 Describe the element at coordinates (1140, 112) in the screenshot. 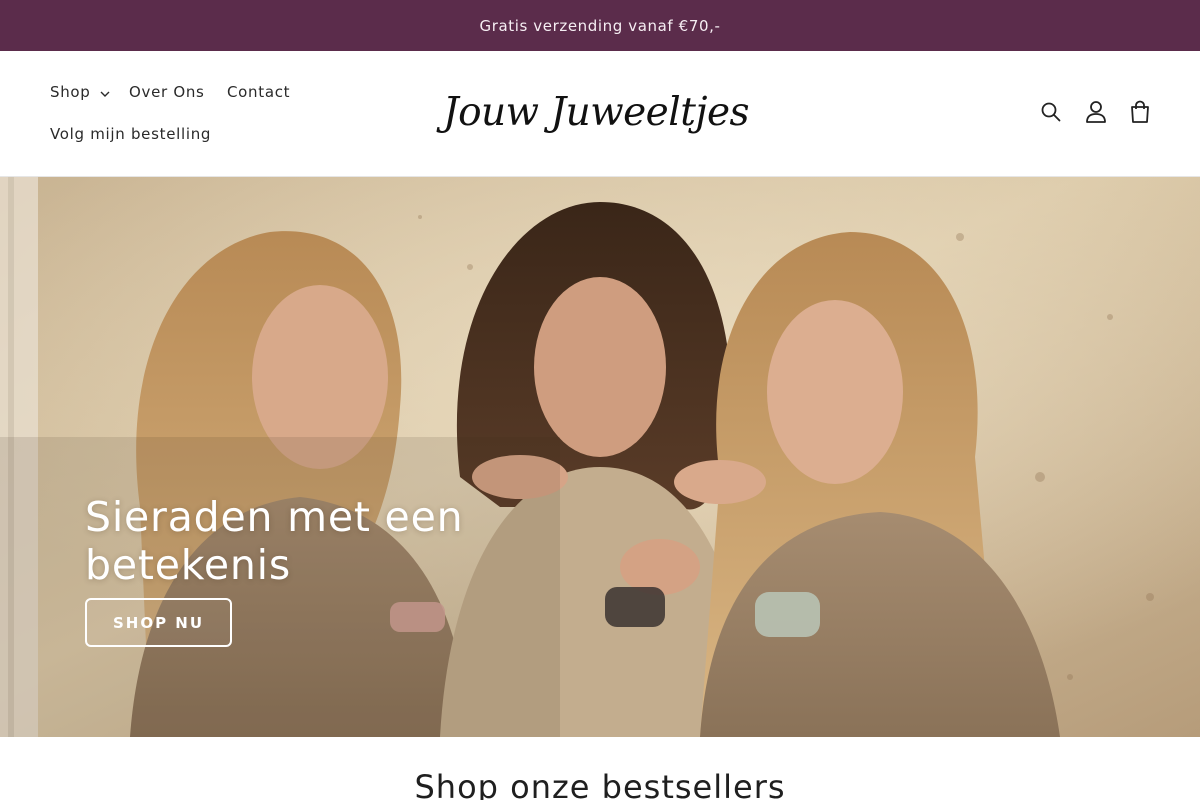

I see `cart-icon` at that location.